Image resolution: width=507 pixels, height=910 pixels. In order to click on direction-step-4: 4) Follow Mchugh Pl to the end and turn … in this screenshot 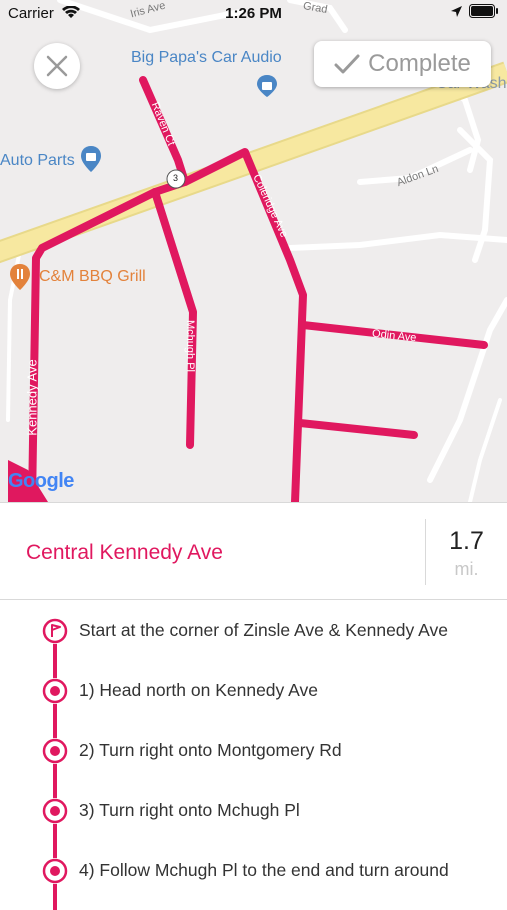, I will do `click(253, 870)`.